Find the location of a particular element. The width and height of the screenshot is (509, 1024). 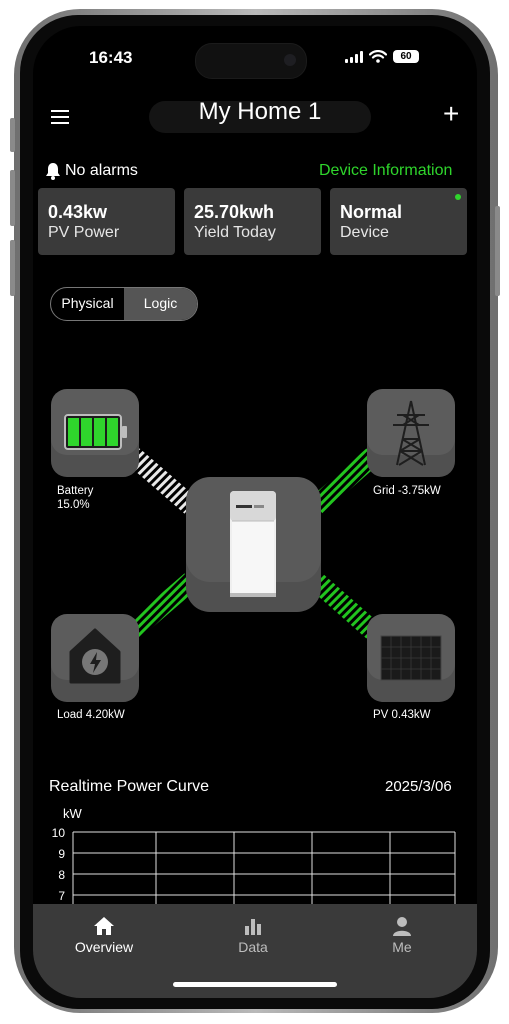

inverter-node is located at coordinates (253, 544).